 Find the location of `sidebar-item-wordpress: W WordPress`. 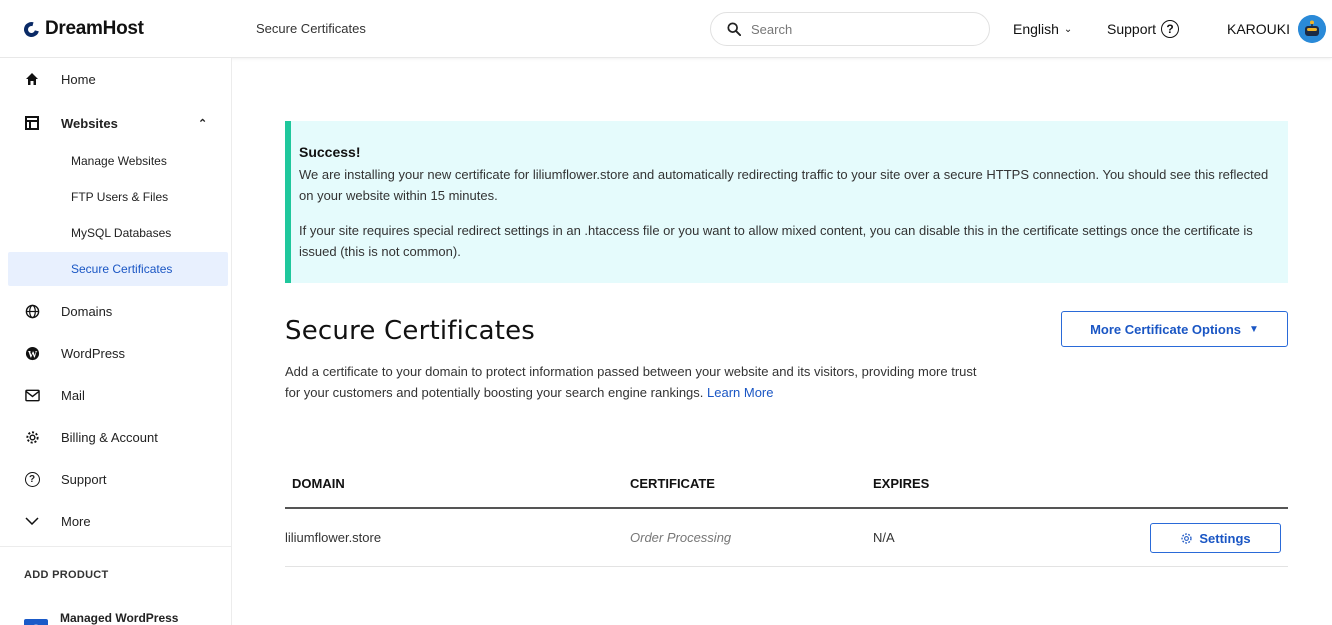

sidebar-item-wordpress: W WordPress is located at coordinates (116, 353).